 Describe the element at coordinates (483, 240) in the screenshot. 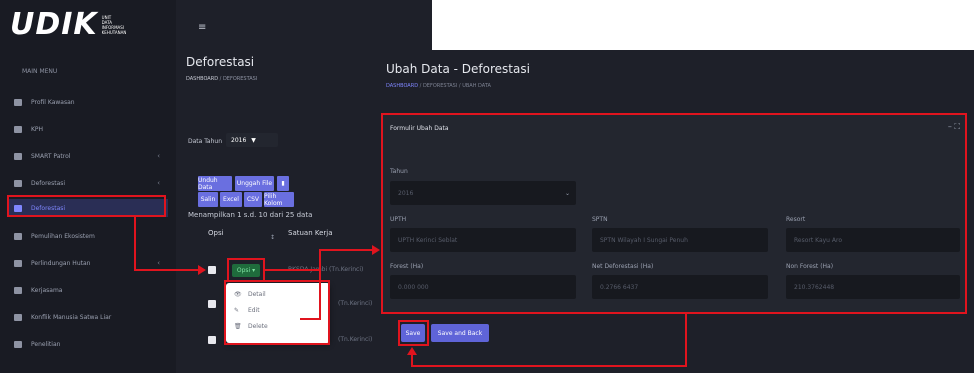

I see `upth-field: UPTH Kerinci Seblat` at that location.